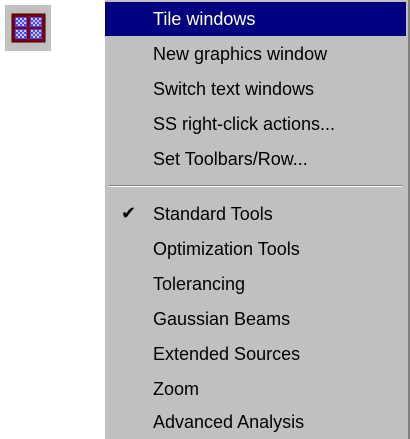 The image size is (410, 439). I want to click on menu-item-optimization-tools: Optimization Tools, so click(255, 249).